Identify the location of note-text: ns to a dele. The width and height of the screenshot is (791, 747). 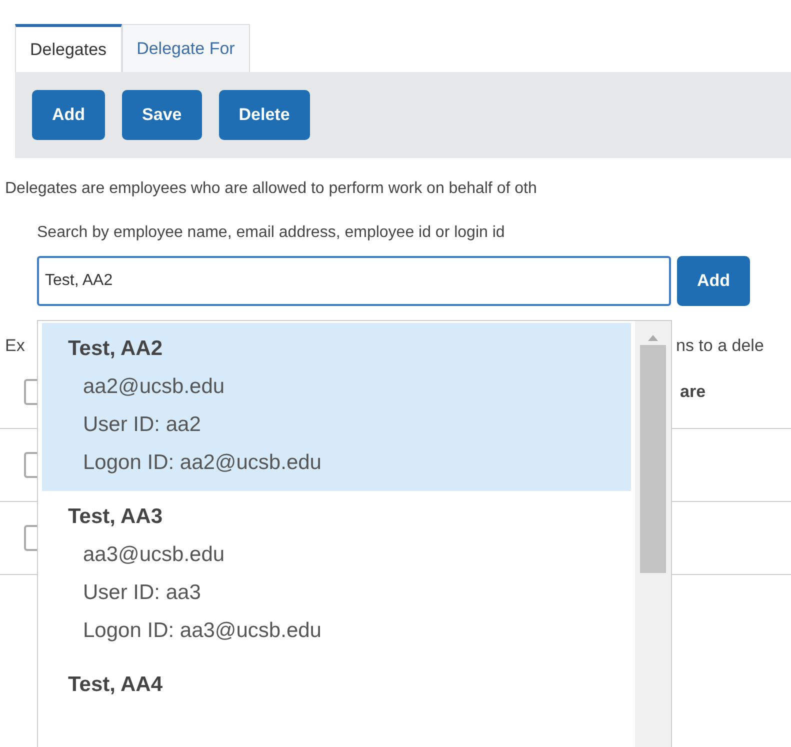
(720, 346).